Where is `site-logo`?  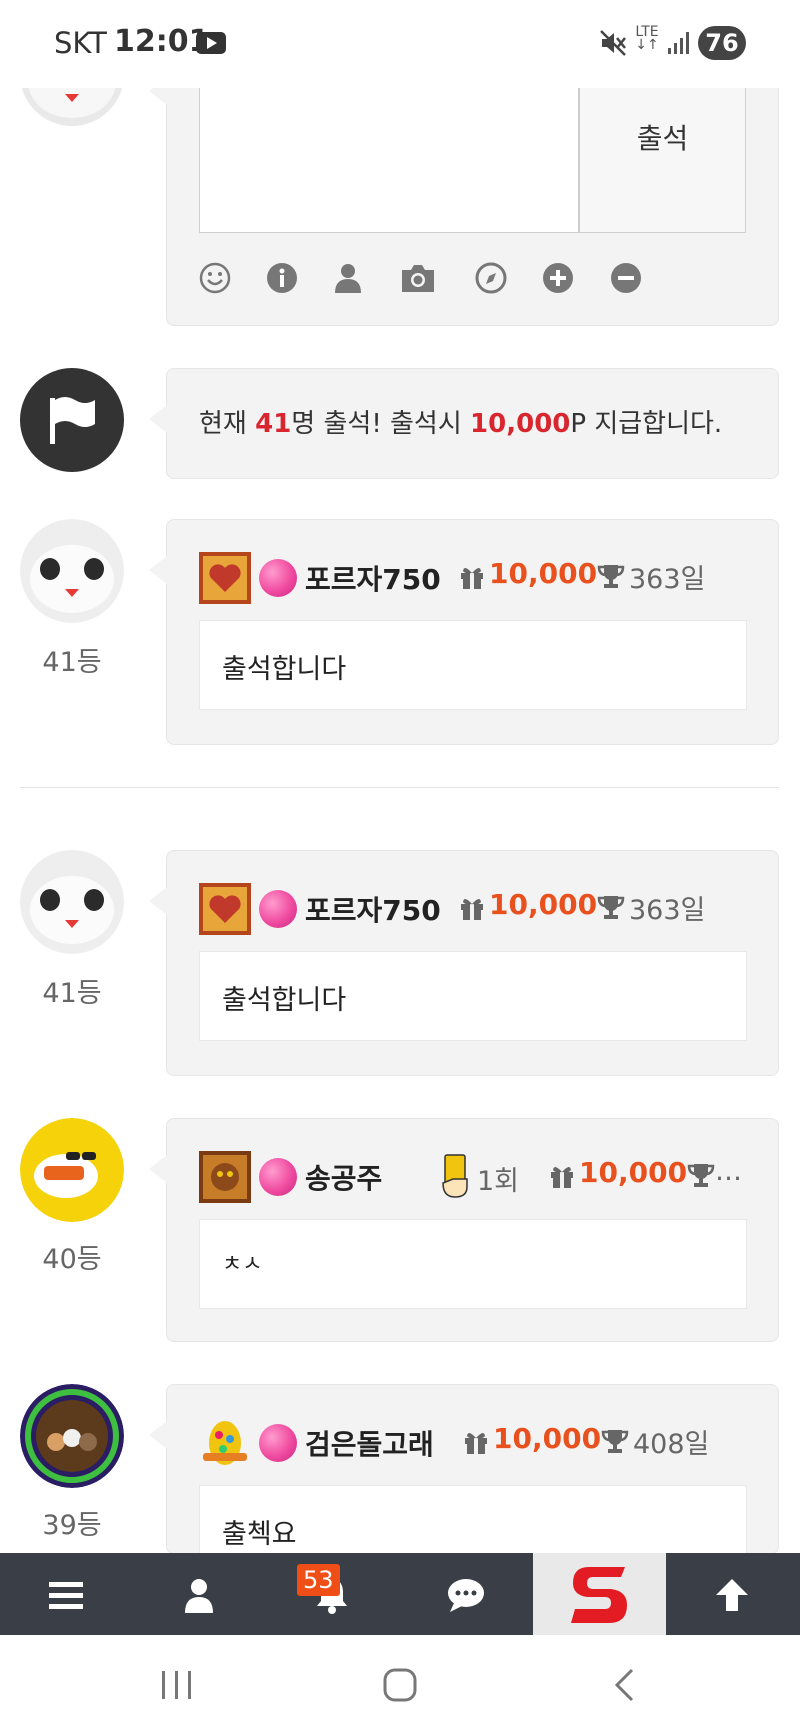
site-logo is located at coordinates (599, 1595).